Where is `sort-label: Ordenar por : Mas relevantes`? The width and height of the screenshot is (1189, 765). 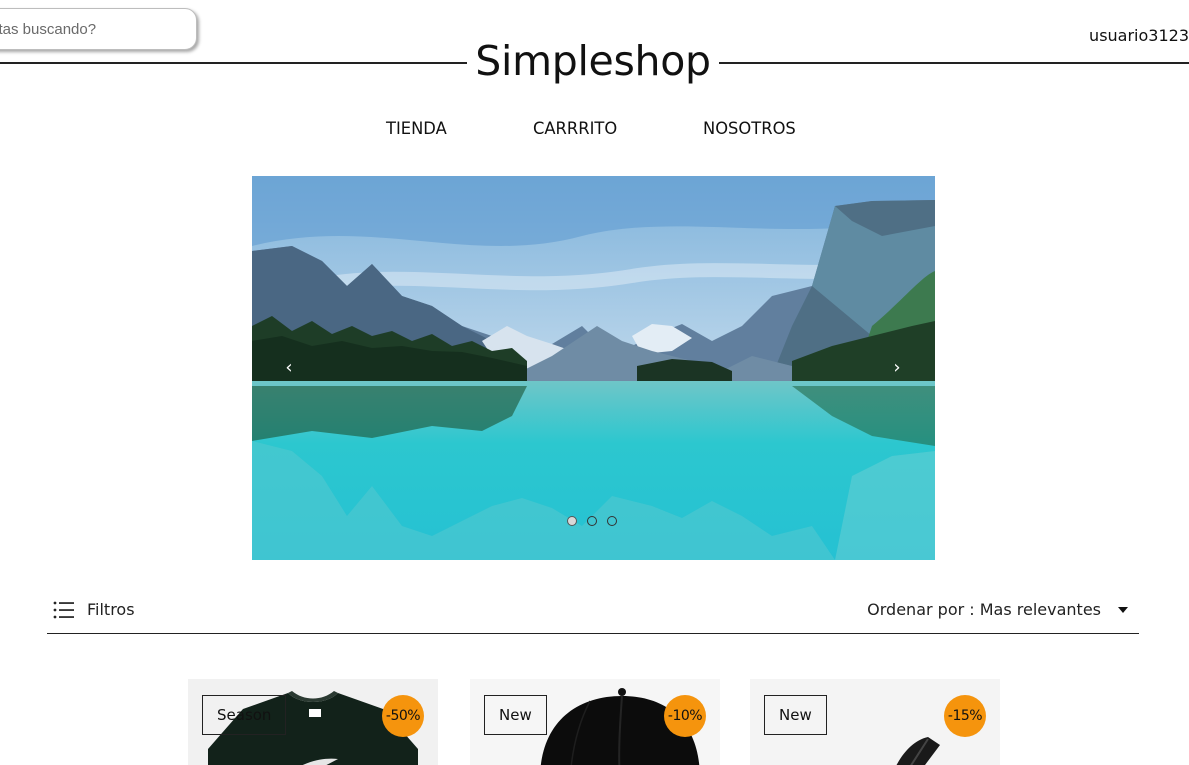 sort-label: Ordenar por : Mas relevantes is located at coordinates (984, 609).